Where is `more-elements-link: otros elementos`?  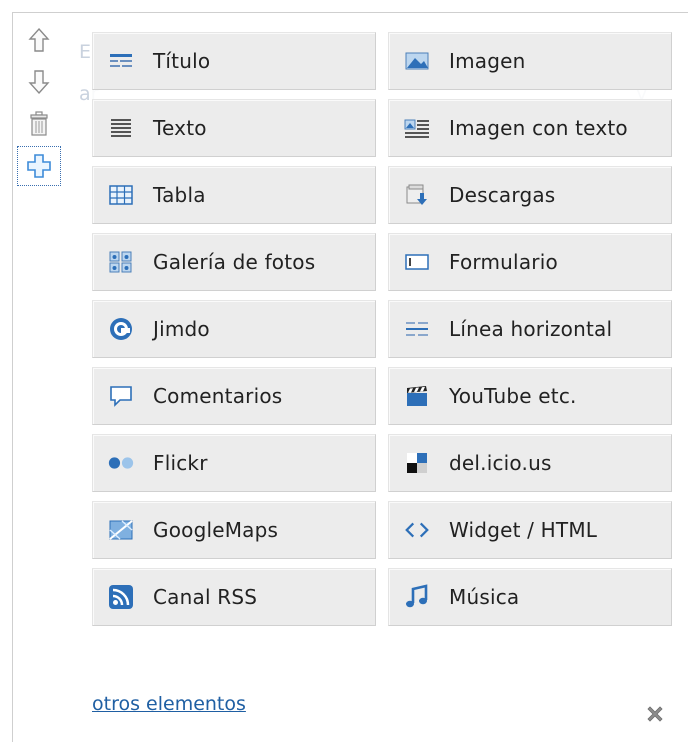 more-elements-link: otros elementos is located at coordinates (169, 704).